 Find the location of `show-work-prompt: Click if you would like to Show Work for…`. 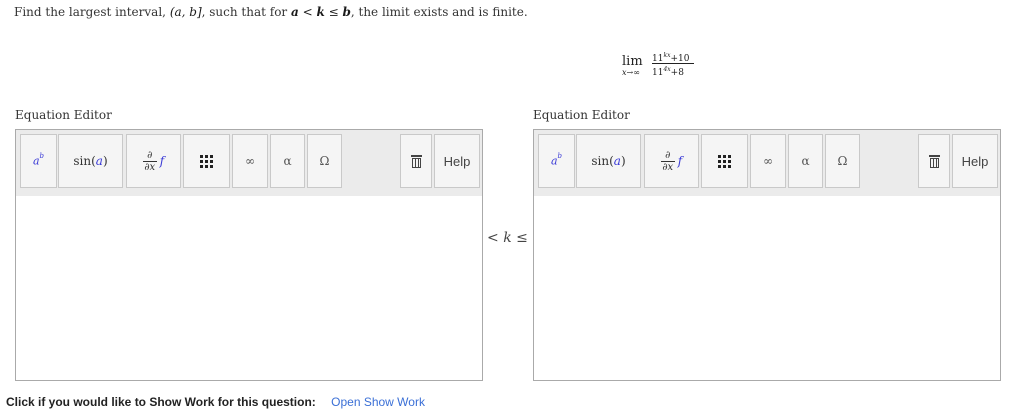

show-work-prompt: Click if you would like to Show Work for… is located at coordinates (161, 402).